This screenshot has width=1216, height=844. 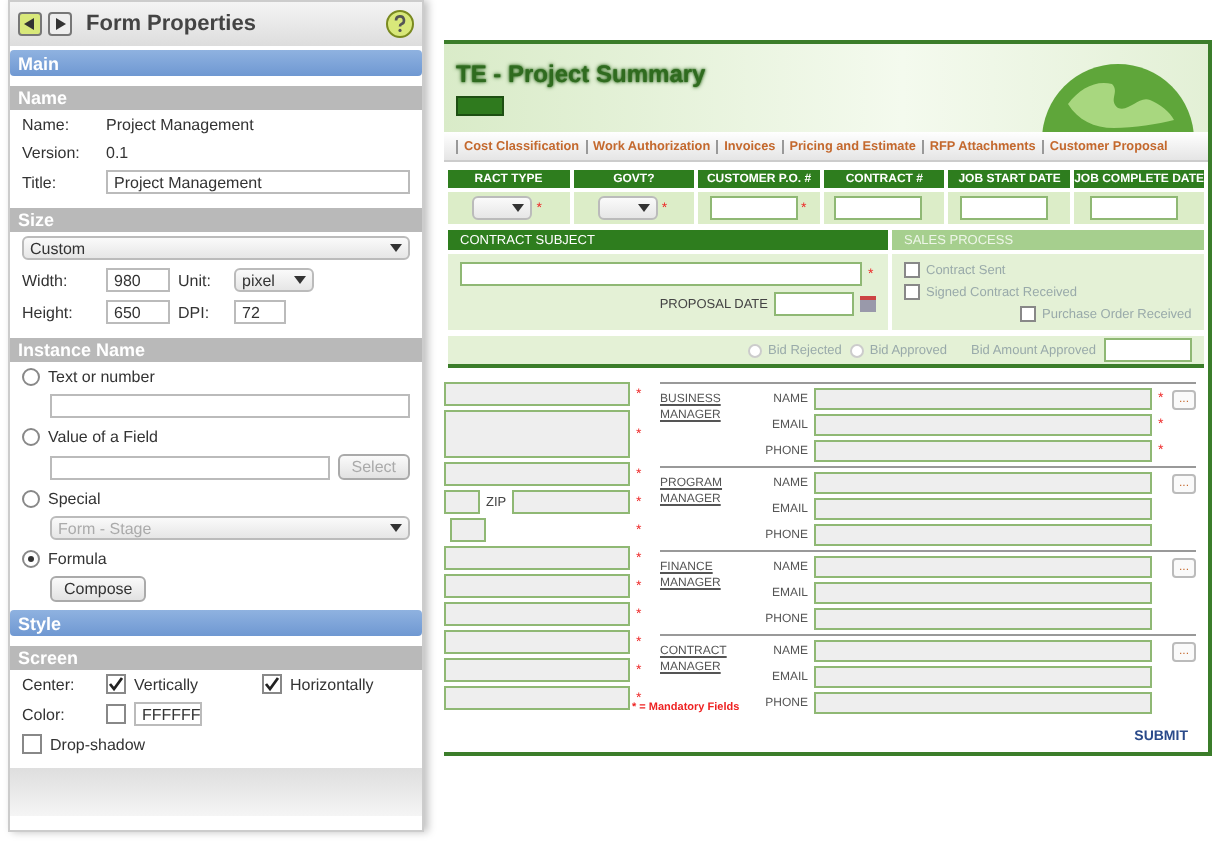 I want to click on size-dropdown: Custom, so click(x=216, y=248).